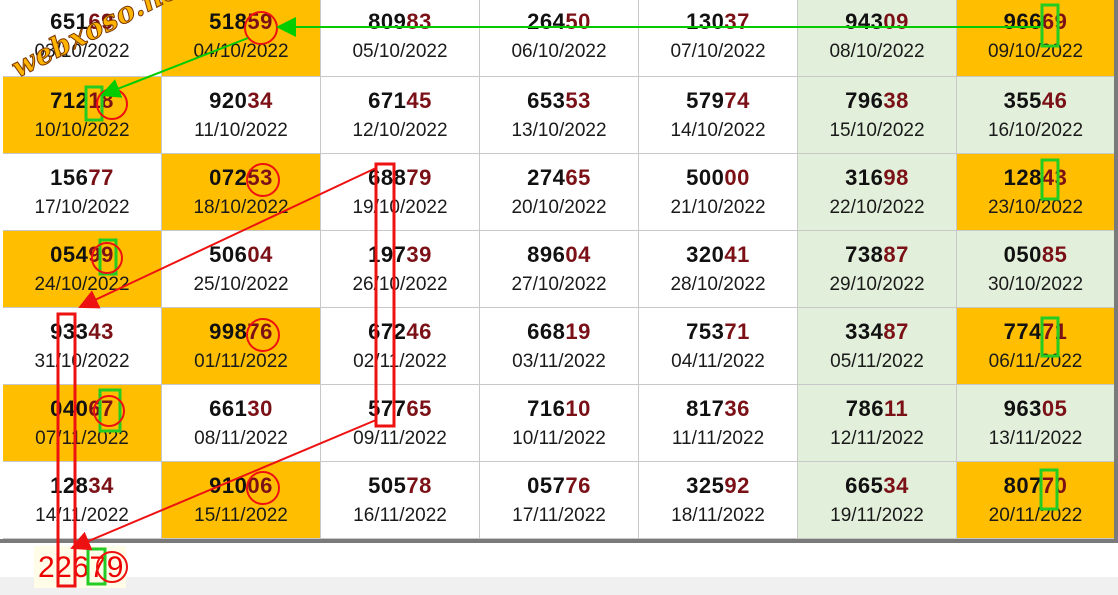 The width and height of the screenshot is (1118, 595). Describe the element at coordinates (877, 38) in the screenshot. I see `result-cell: 94309 08/10/2022` at that location.